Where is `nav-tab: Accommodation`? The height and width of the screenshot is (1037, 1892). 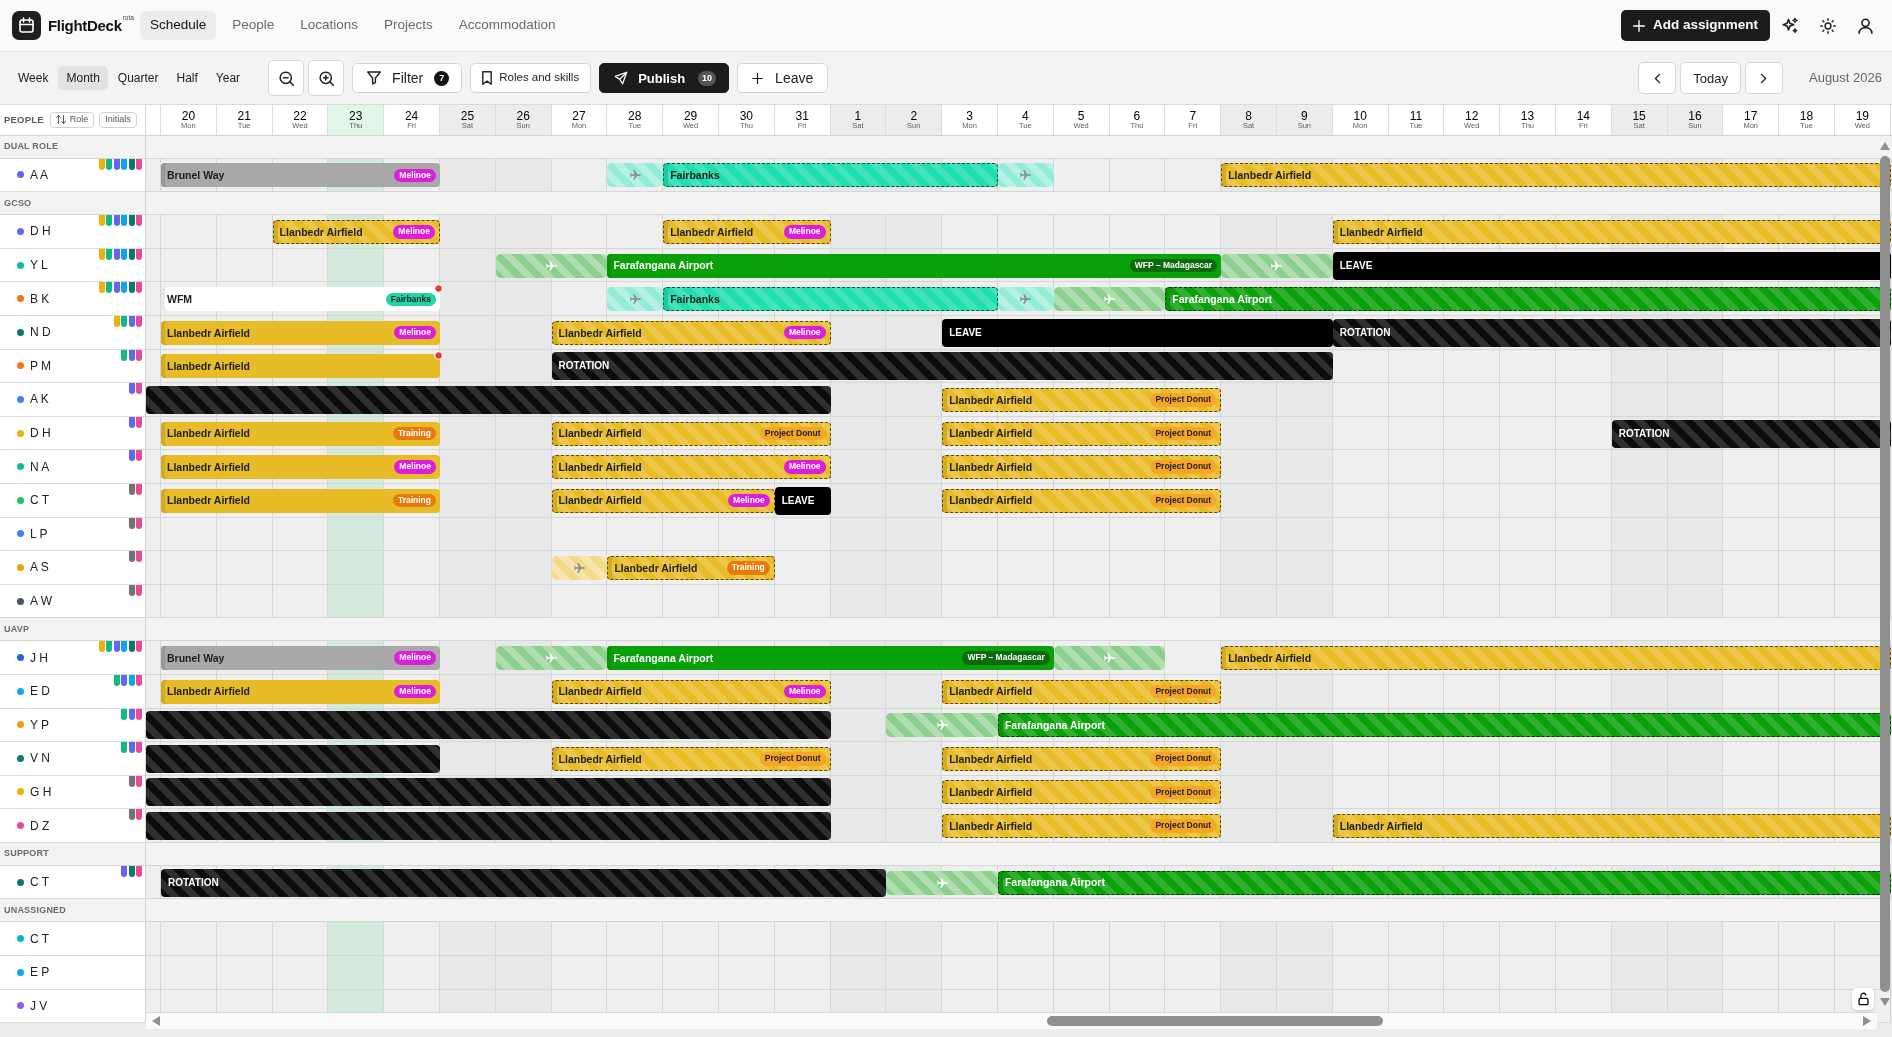
nav-tab: Accommodation is located at coordinates (507, 25).